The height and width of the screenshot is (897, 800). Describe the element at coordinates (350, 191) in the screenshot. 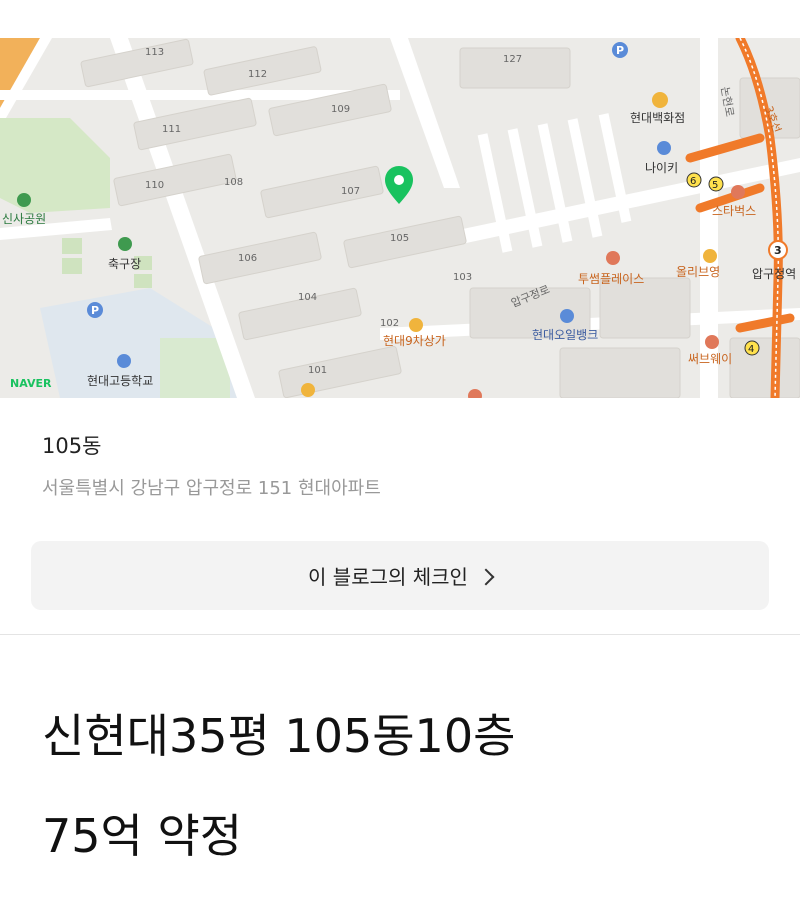

I see `svg-text: 107` at that location.